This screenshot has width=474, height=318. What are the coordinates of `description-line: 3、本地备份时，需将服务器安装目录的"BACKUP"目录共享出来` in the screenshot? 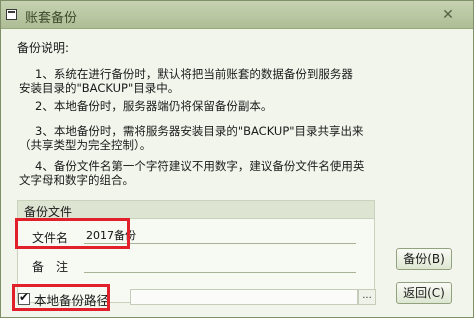 It's located at (199, 131).